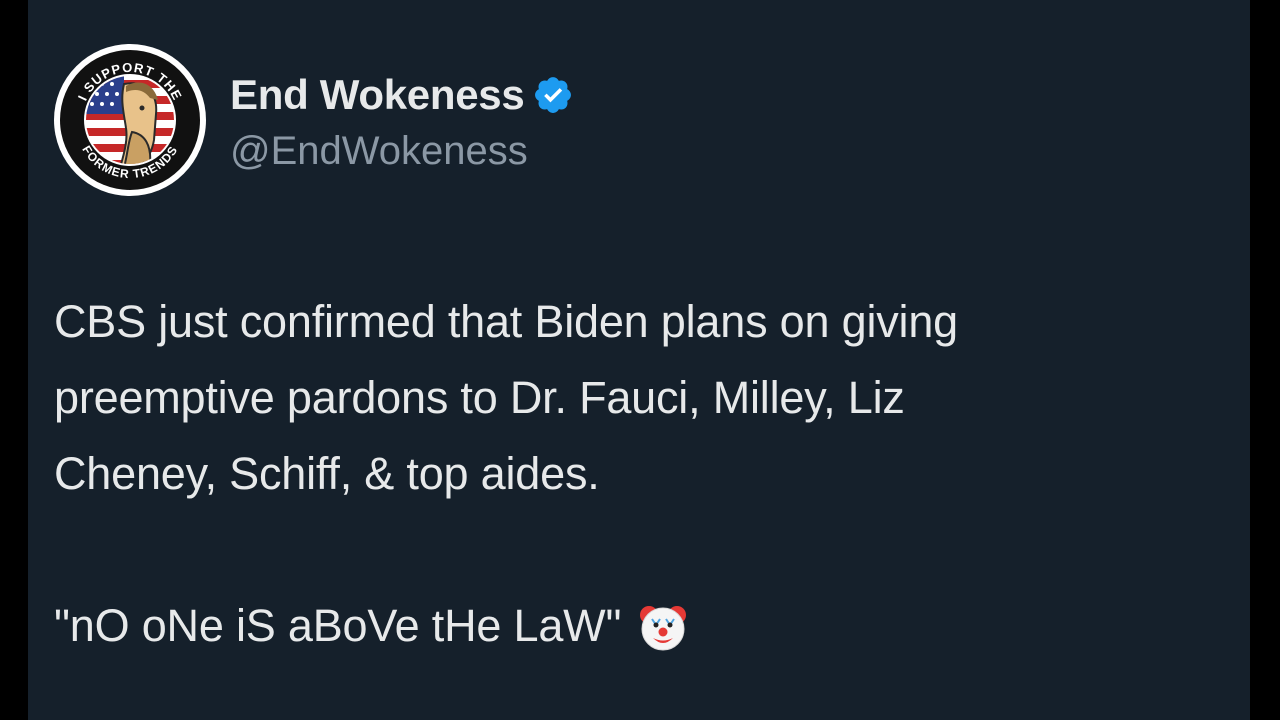 This screenshot has width=1280, height=720. I want to click on name-row: End Wokeness, so click(402, 95).